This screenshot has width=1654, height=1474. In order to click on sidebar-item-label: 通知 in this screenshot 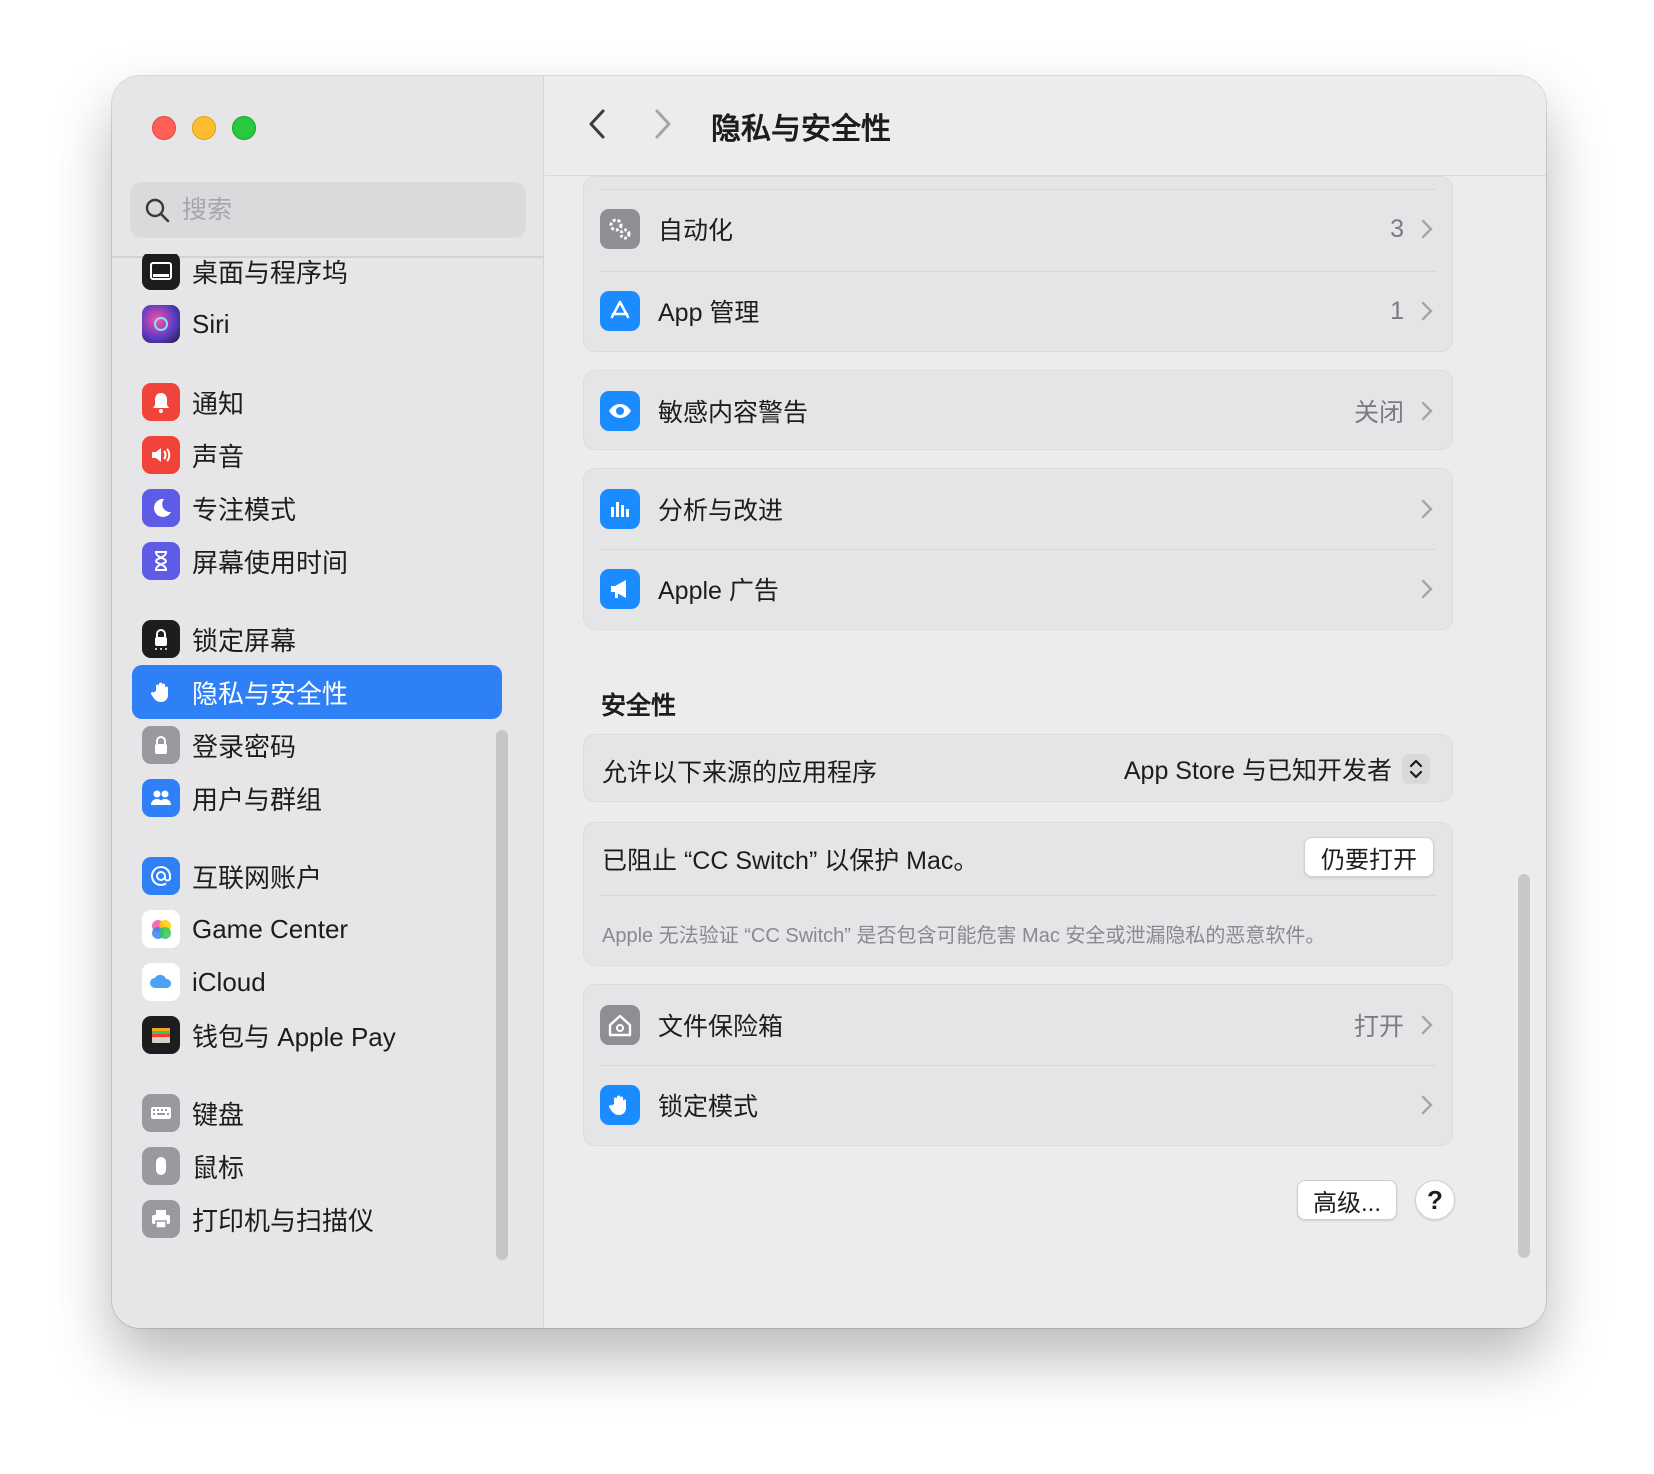, I will do `click(218, 403)`.